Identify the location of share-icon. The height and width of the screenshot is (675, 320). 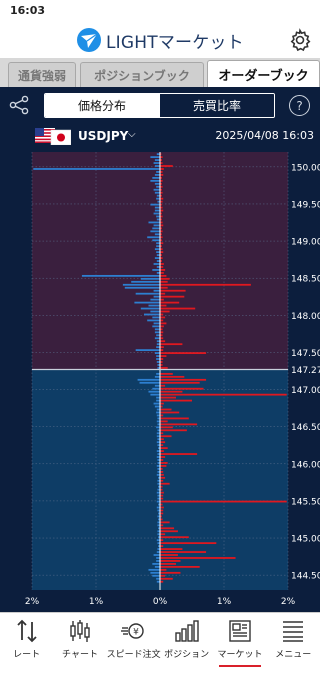
(19, 105).